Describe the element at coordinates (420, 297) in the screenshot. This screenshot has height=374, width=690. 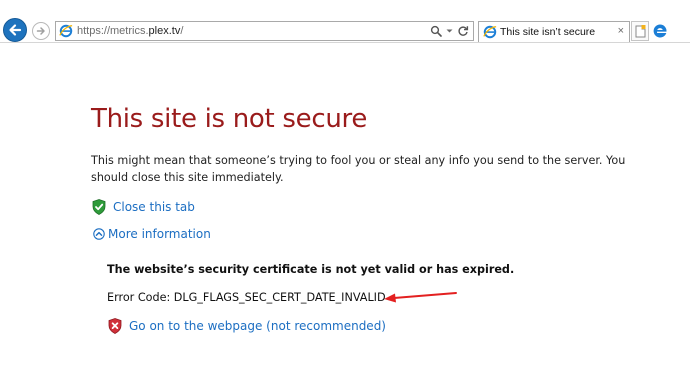
I see `annotation-arrow-icon` at that location.